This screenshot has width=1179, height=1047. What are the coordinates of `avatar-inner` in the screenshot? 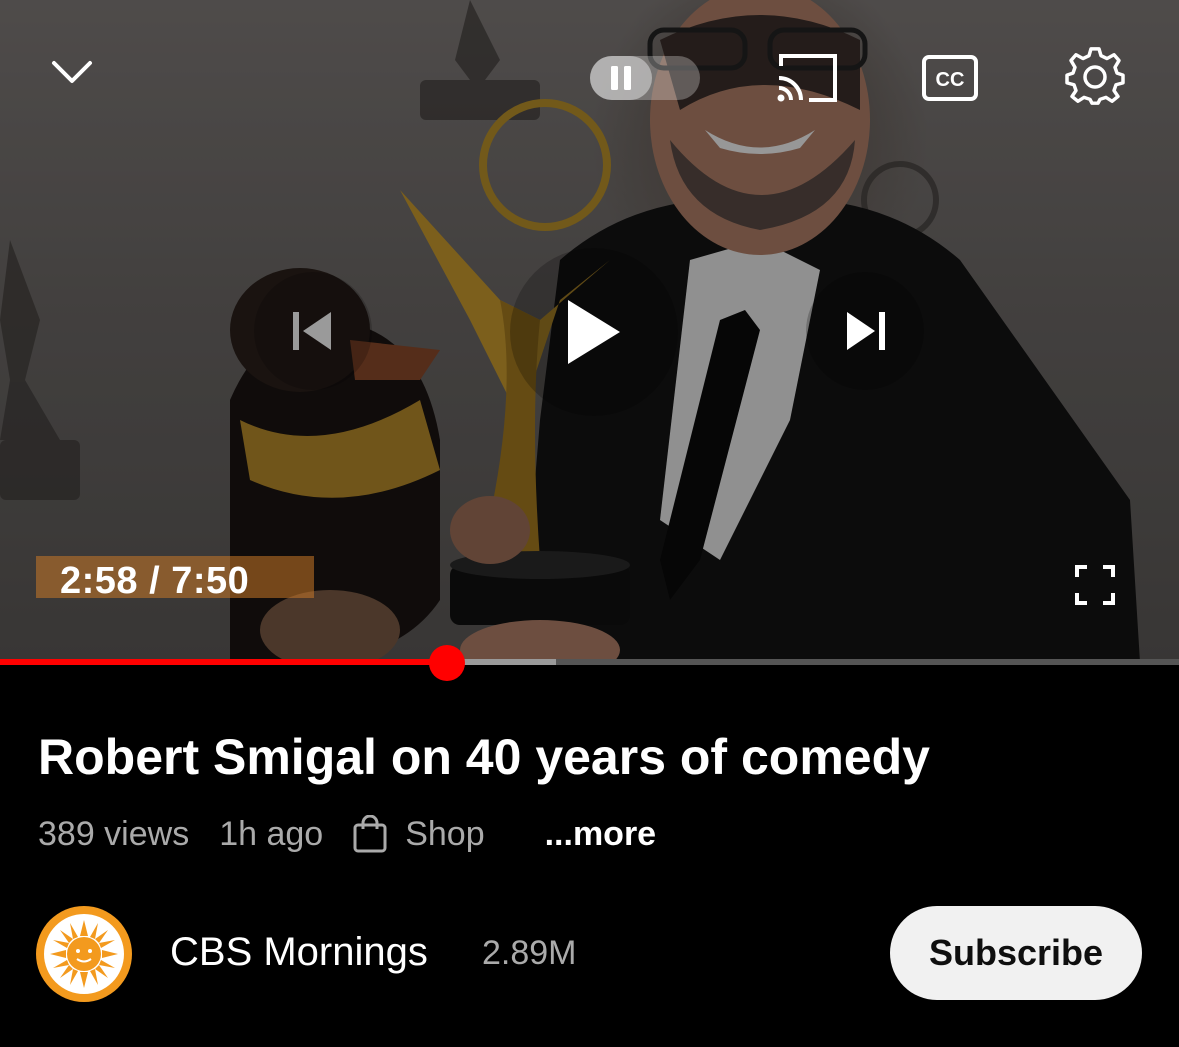 It's located at (84, 954).